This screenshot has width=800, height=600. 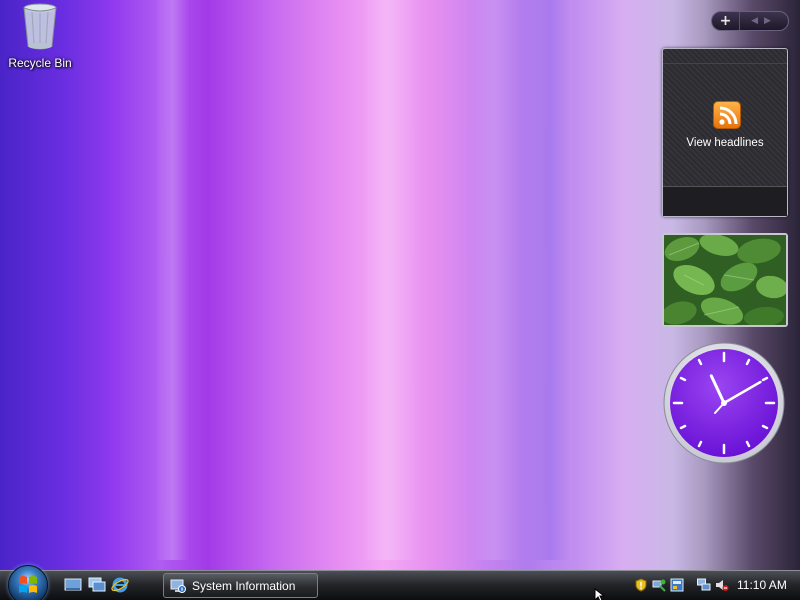 What do you see at coordinates (762, 585) in the screenshot?
I see `taskbar-clock: 11:10 AM` at bounding box center [762, 585].